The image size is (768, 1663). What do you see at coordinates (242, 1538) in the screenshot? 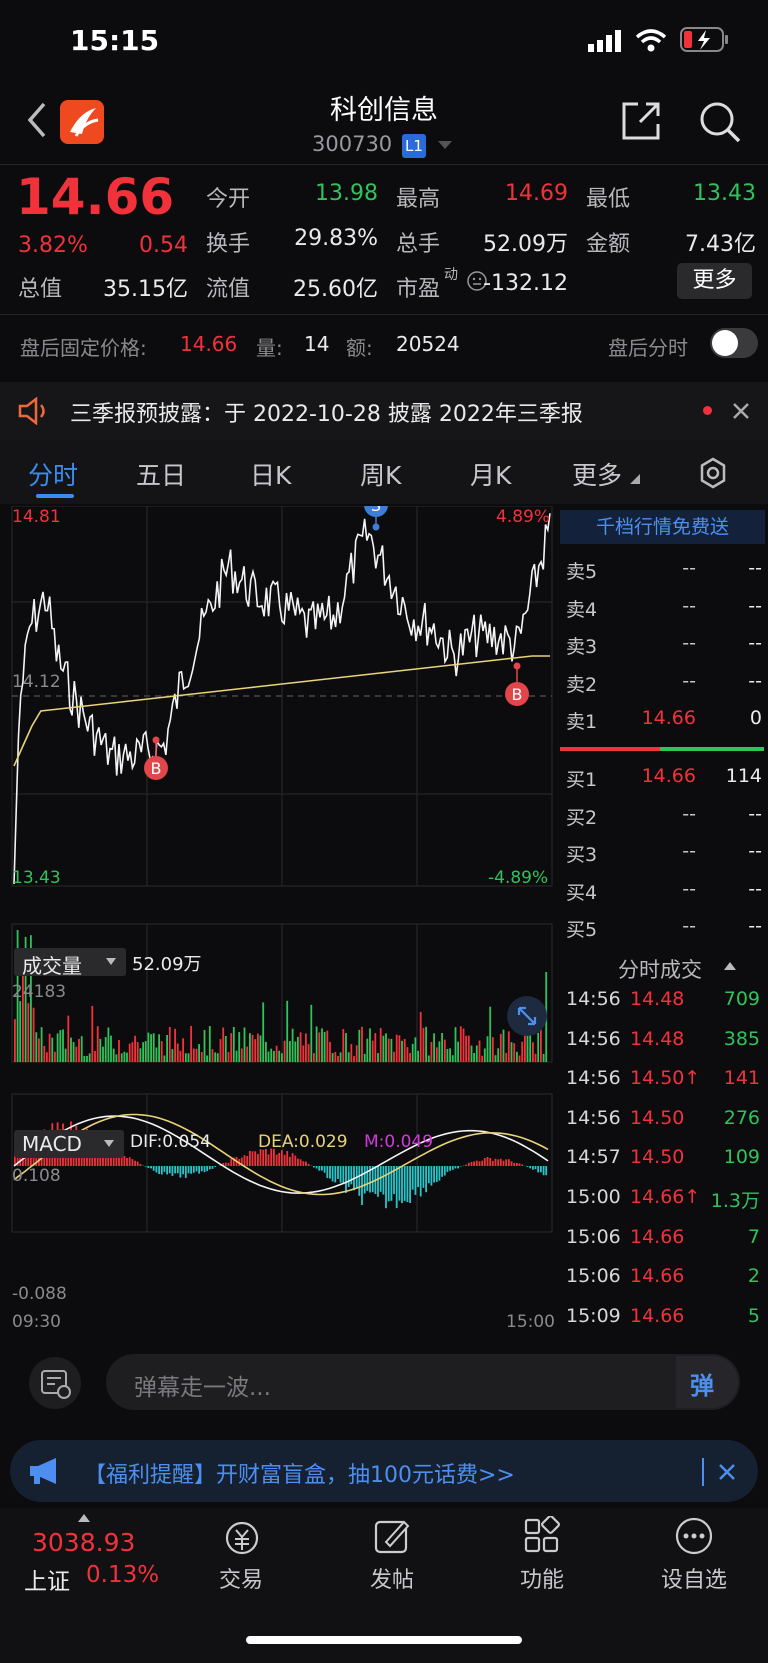
I see `trade-icon` at bounding box center [242, 1538].